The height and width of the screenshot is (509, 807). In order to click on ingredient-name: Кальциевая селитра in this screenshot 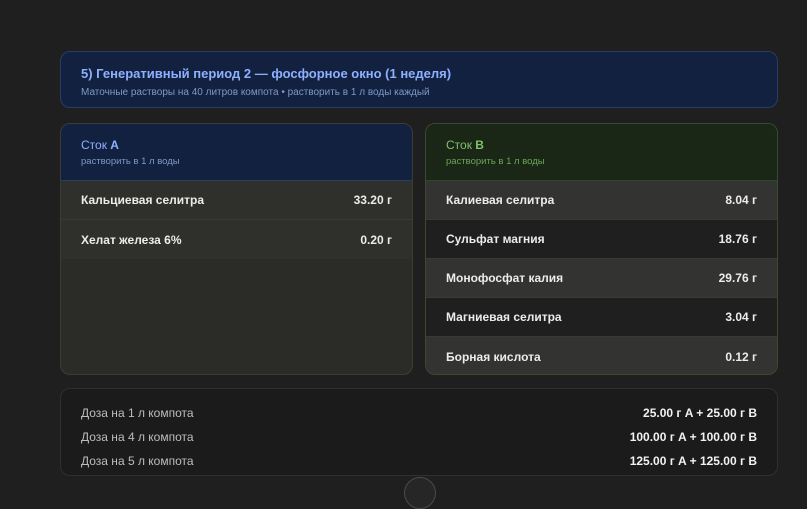, I will do `click(143, 200)`.